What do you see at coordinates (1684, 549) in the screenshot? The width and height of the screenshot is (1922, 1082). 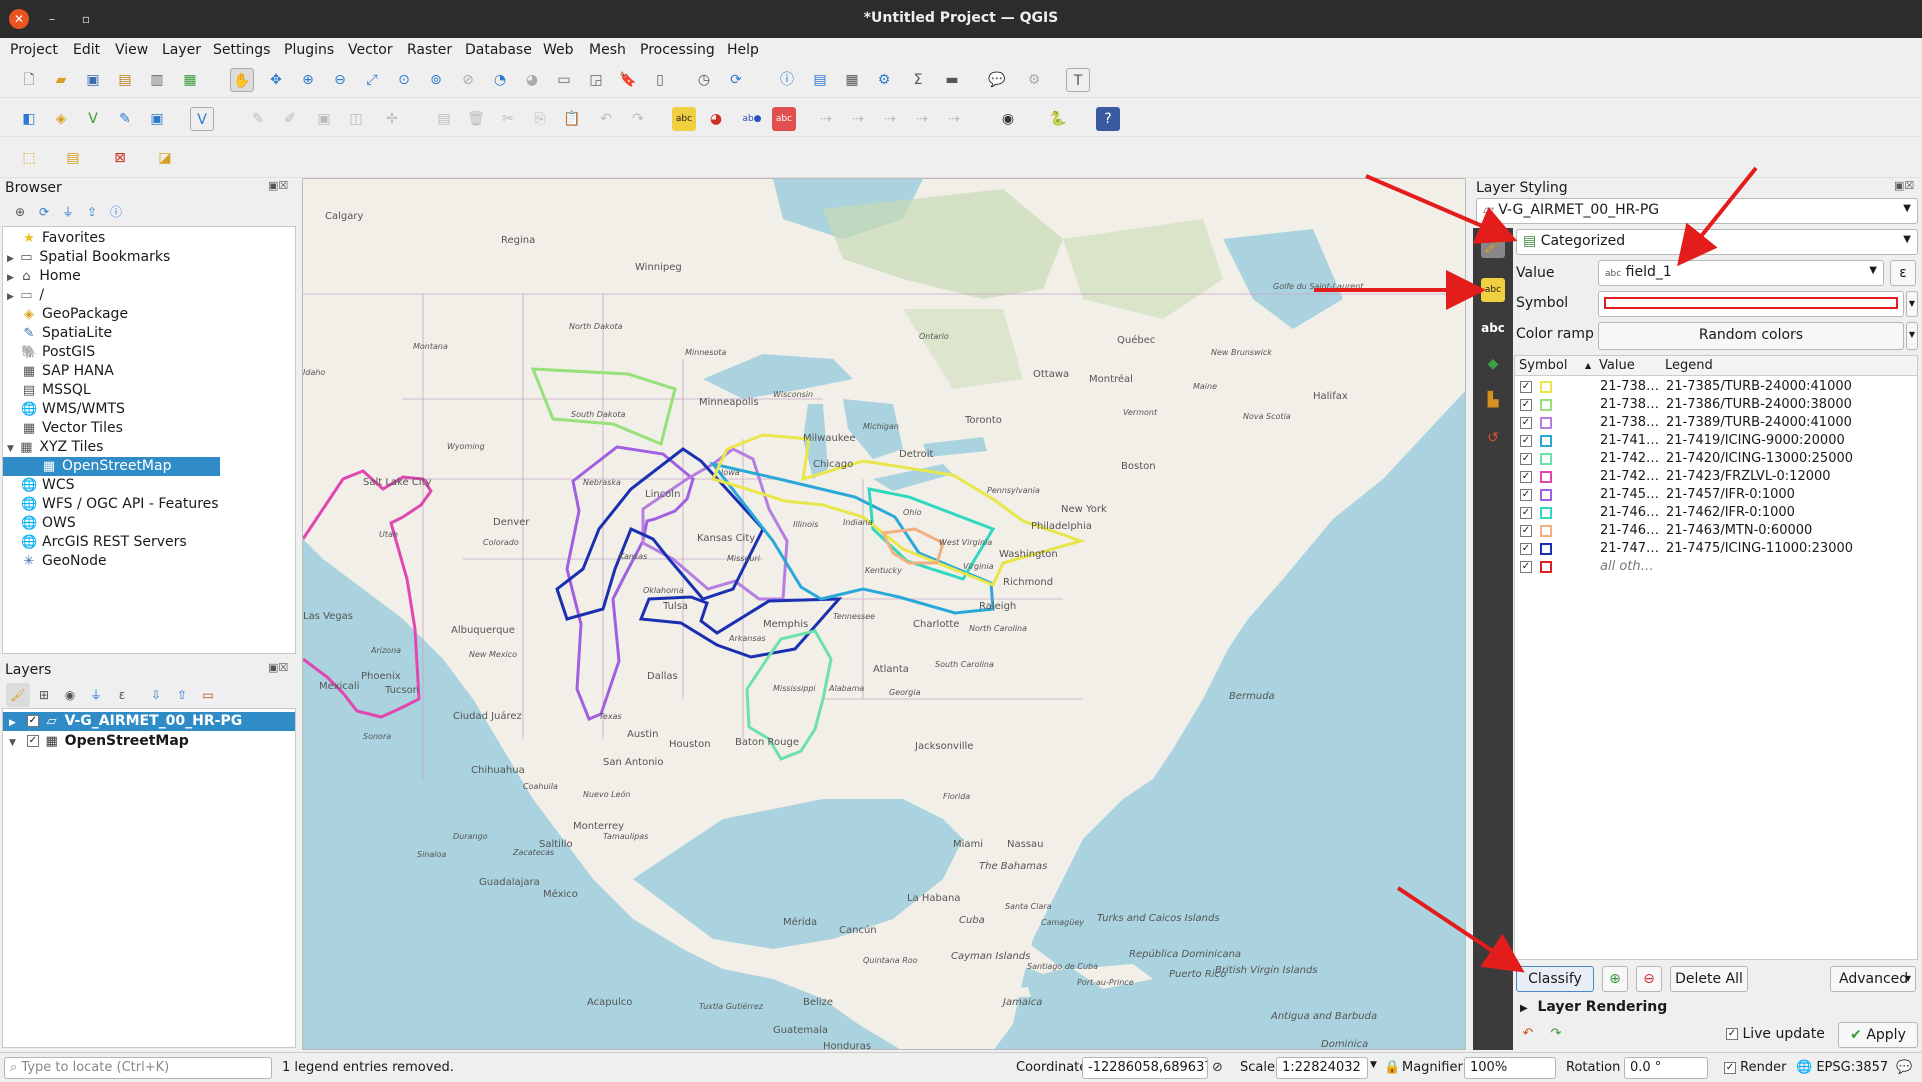 I see `class-row: ✓ 21-747… 21-7475/ICING-11000:23000` at bounding box center [1684, 549].